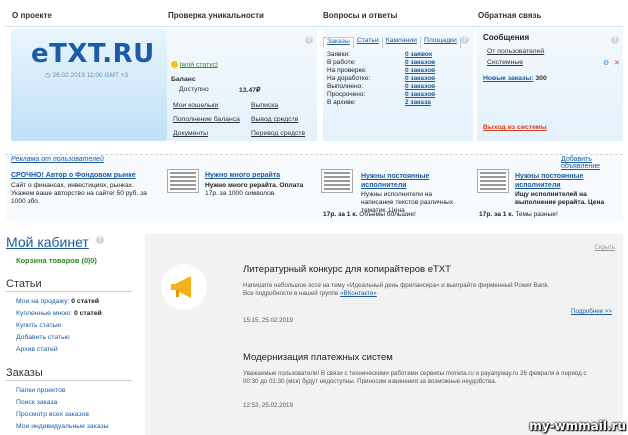  Describe the element at coordinates (509, 15) in the screenshot. I see `nav-feedback: Обратная связь` at that location.